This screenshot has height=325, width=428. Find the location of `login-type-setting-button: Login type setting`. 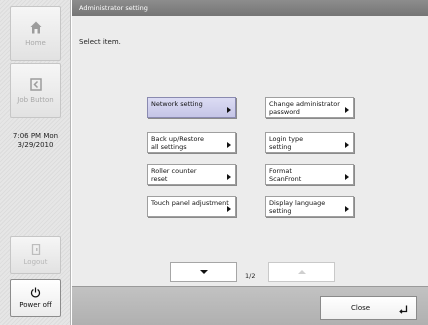

login-type-setting-button: Login type setting is located at coordinates (309, 142).